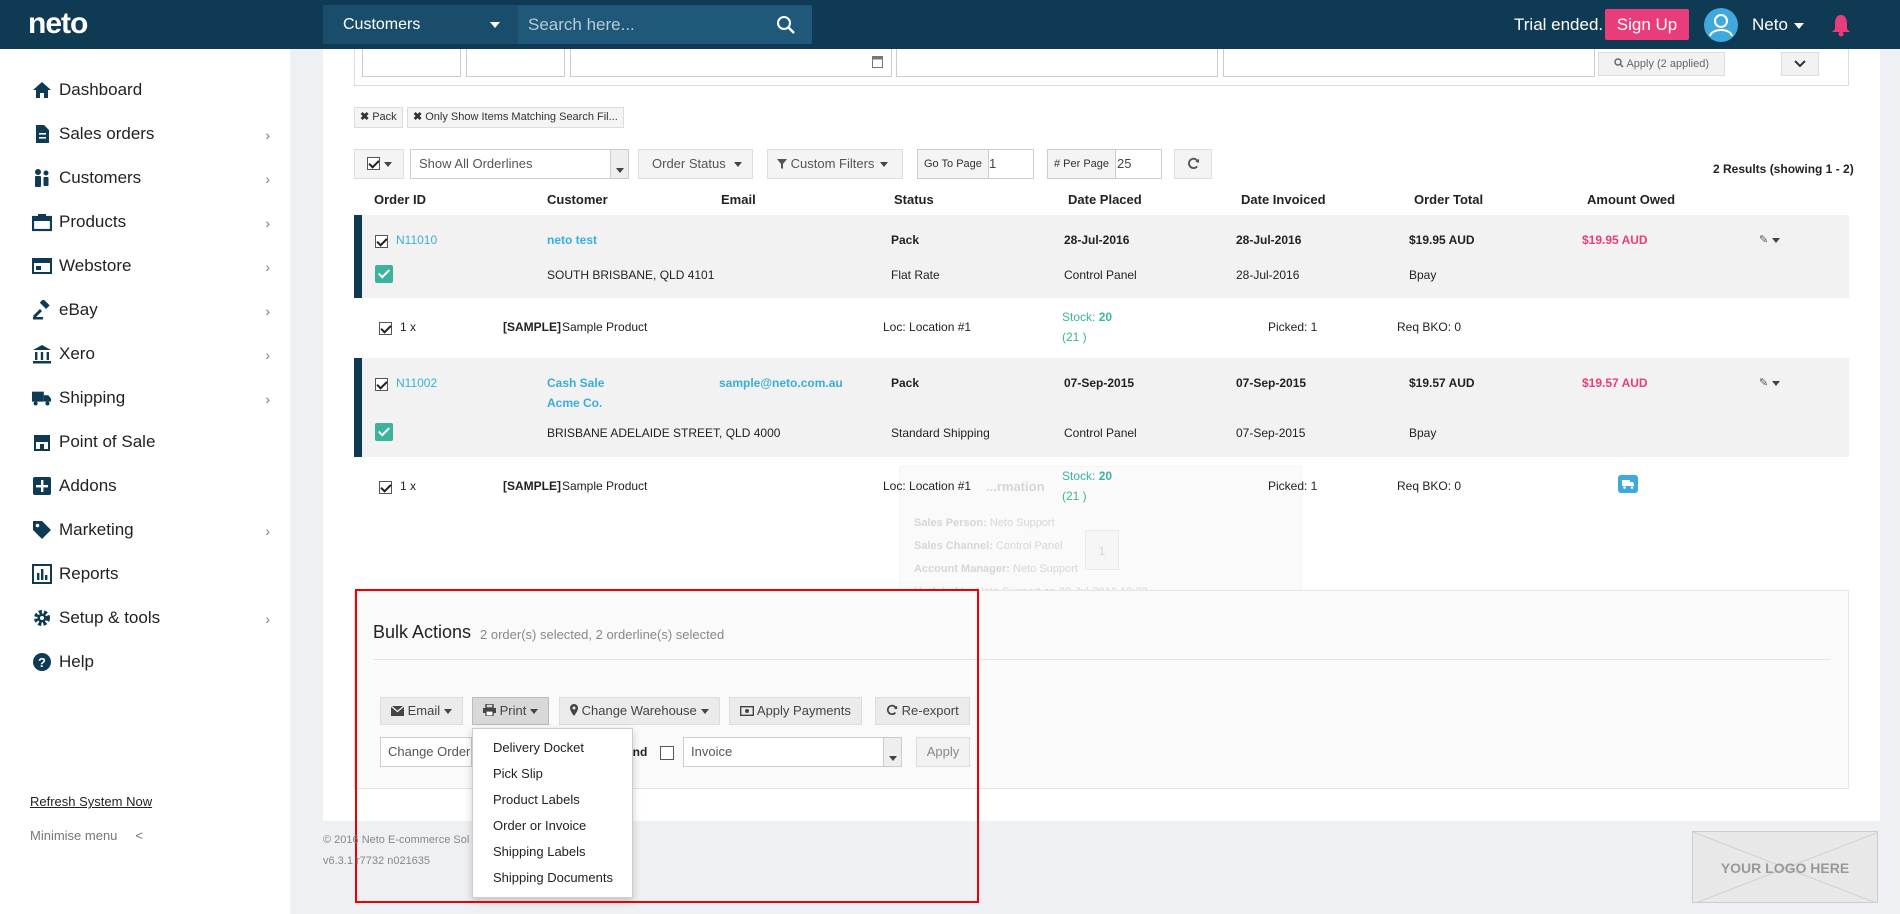  Describe the element at coordinates (152, 179) in the screenshot. I see `sidebar-item-customers: Customers ›` at that location.